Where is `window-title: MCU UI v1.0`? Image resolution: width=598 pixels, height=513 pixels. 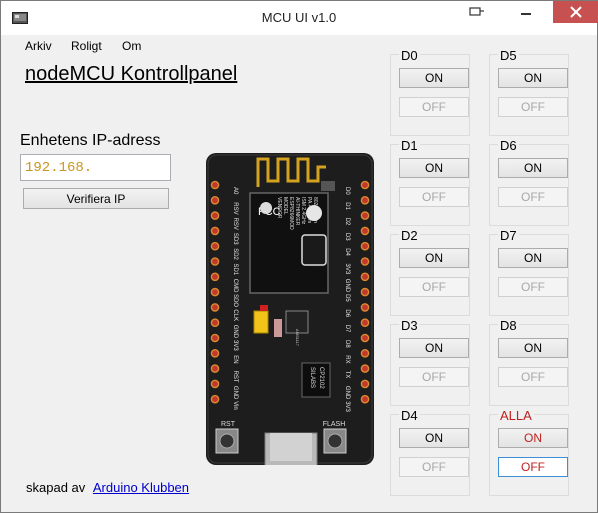 window-title: MCU UI v1.0 is located at coordinates (299, 17).